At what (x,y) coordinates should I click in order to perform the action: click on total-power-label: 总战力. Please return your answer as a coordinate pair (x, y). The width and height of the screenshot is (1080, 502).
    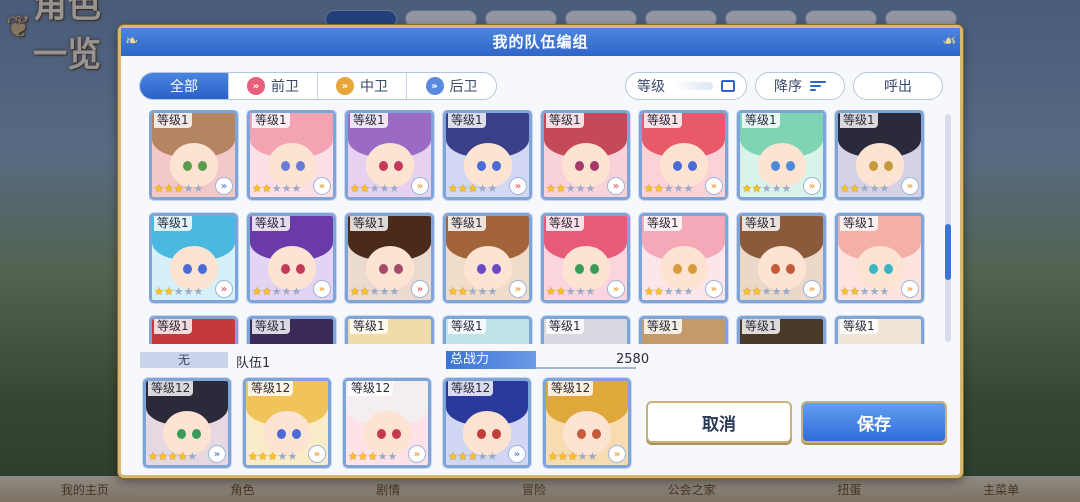
    Looking at the image, I should click on (491, 360).